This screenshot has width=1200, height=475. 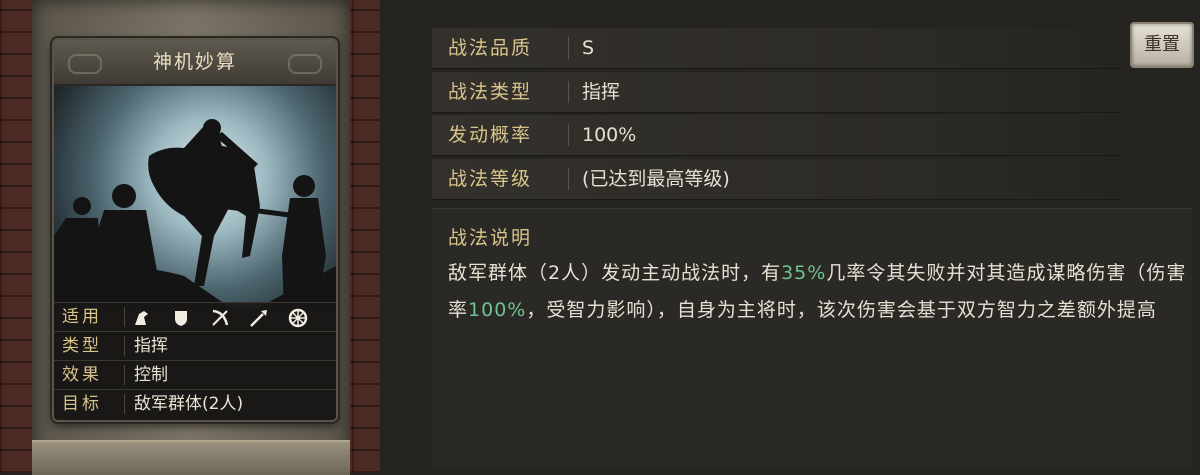 I want to click on scroll-roller, so click(x=191, y=457).